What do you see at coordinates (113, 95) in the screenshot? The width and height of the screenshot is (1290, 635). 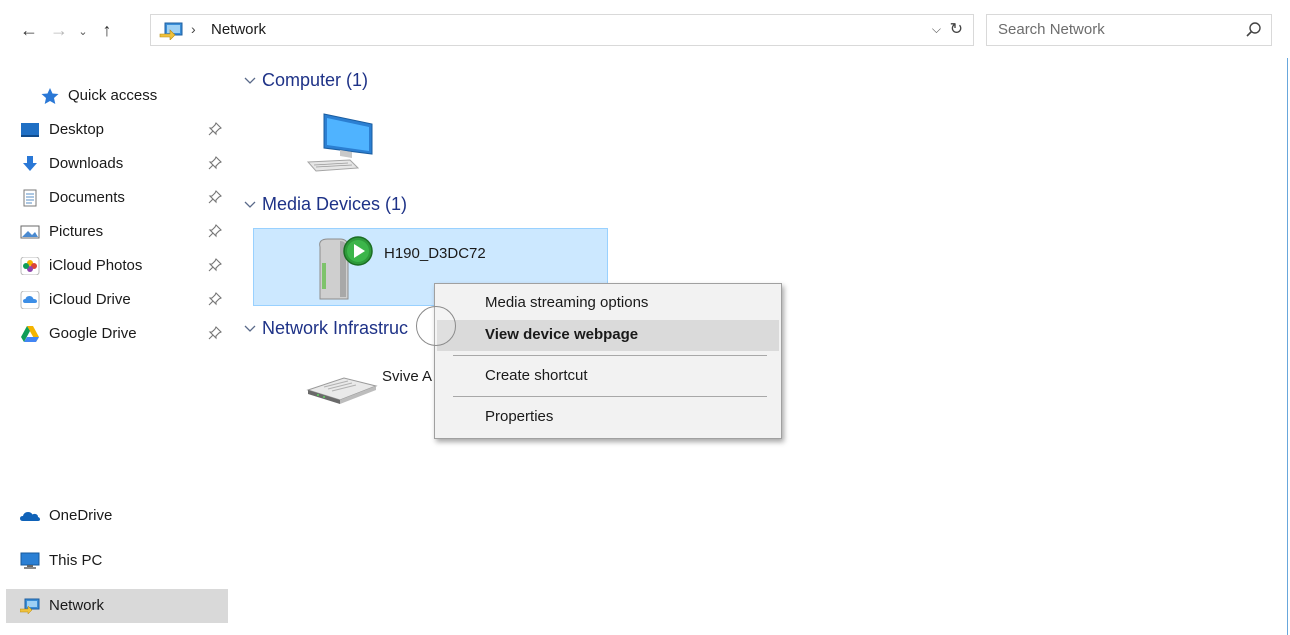 I see `sidebar-item-label: Quick access` at bounding box center [113, 95].